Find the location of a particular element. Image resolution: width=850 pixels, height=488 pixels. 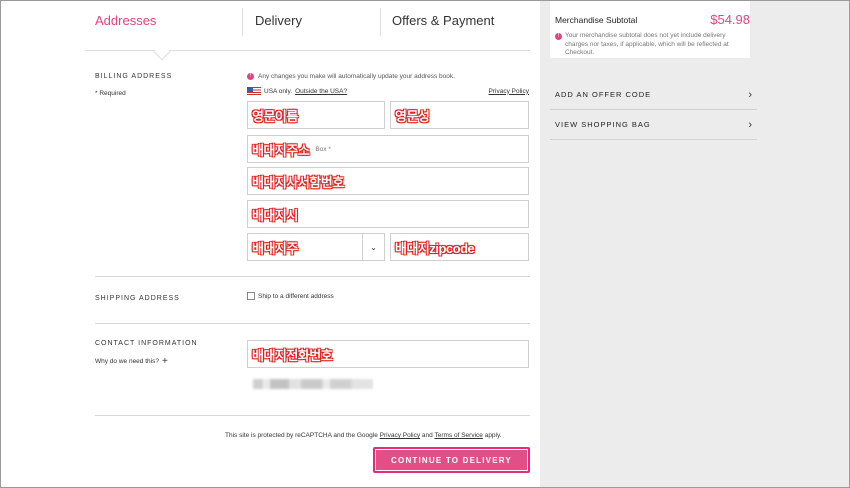

plus-icon: + is located at coordinates (164, 361).